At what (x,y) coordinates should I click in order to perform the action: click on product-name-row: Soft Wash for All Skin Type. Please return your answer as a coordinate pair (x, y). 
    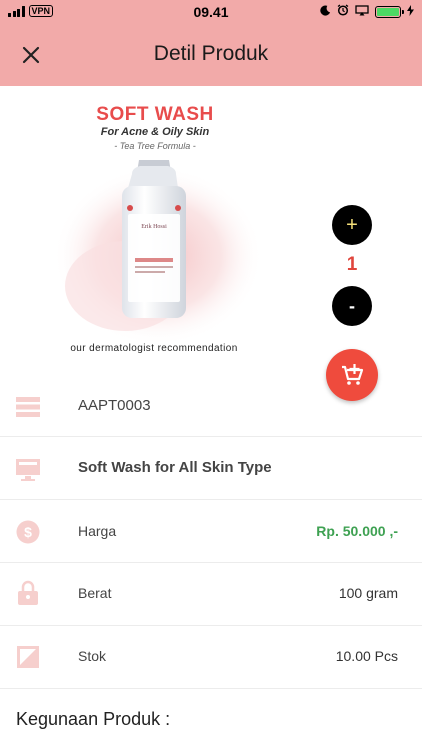
    Looking at the image, I should click on (211, 468).